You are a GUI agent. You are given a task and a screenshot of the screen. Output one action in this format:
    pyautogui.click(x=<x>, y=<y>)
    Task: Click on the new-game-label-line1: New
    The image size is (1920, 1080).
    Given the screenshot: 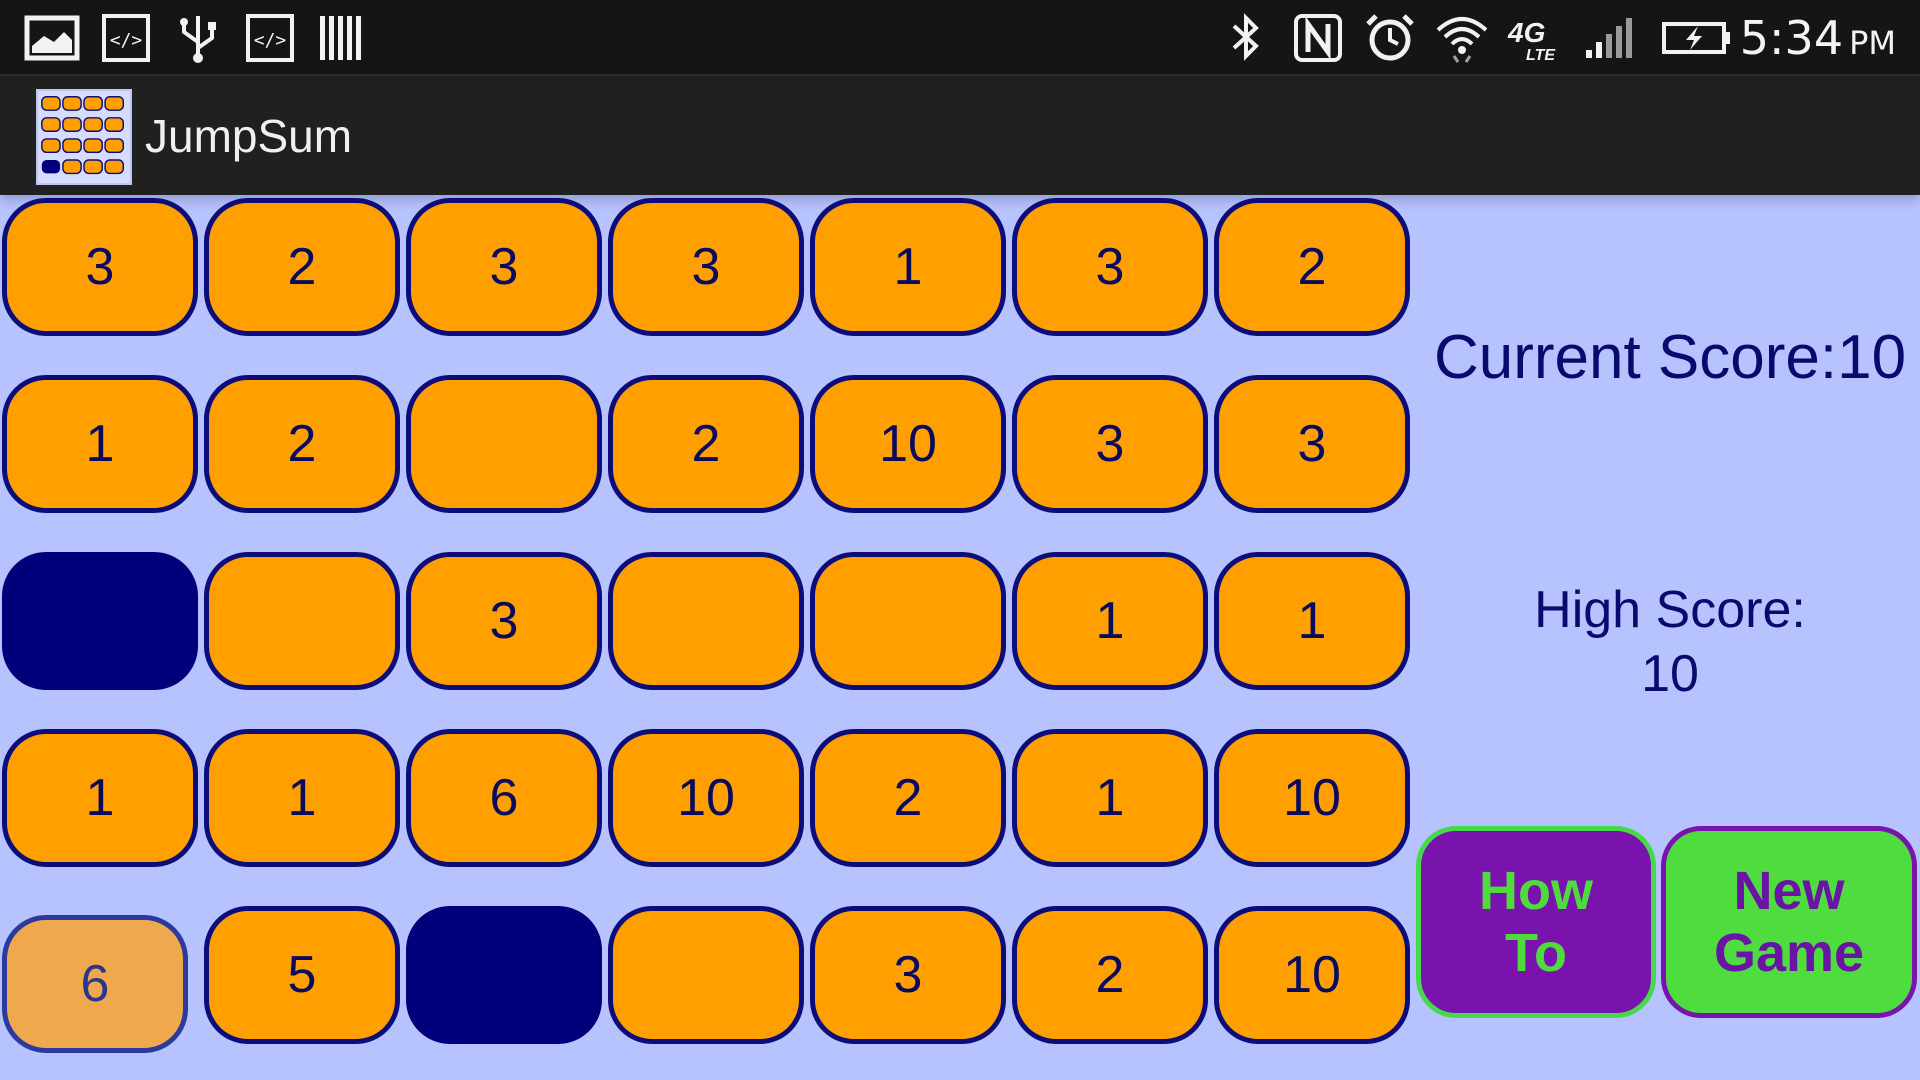 What is the action you would take?
    pyautogui.click(x=1789, y=891)
    